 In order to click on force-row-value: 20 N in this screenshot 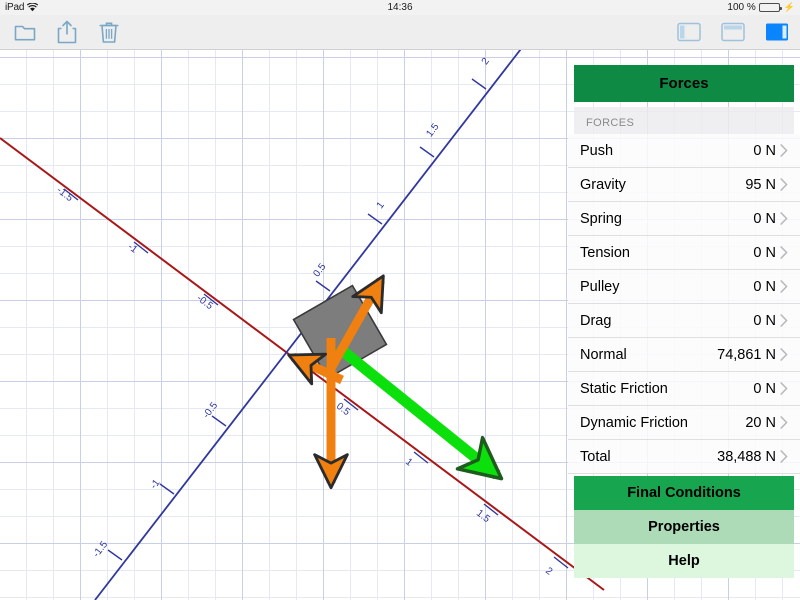, I will do `click(760, 422)`.